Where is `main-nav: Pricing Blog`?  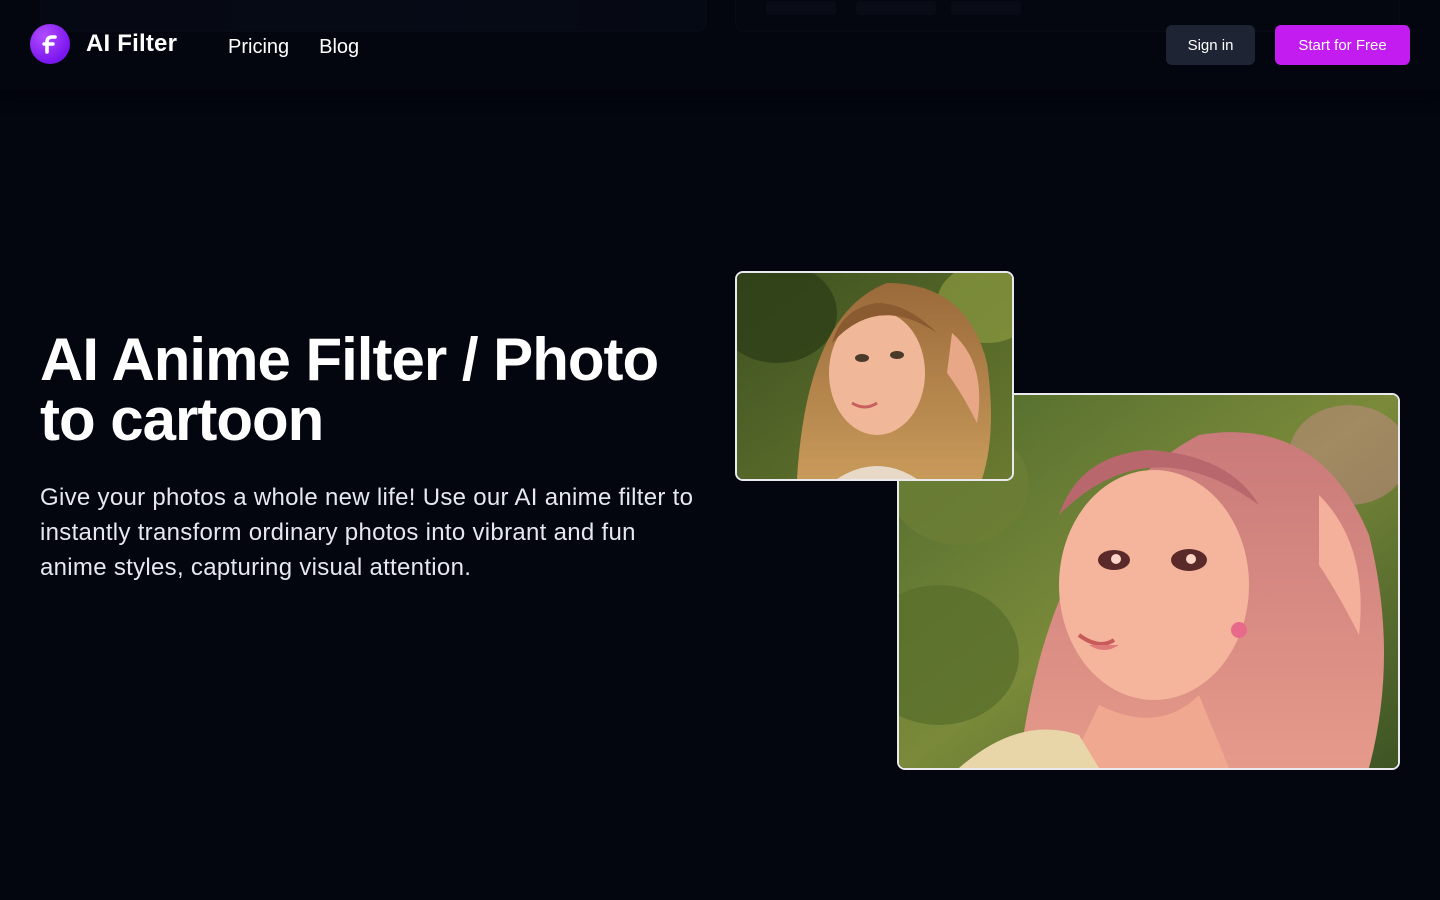
main-nav: Pricing Blog is located at coordinates (293, 47).